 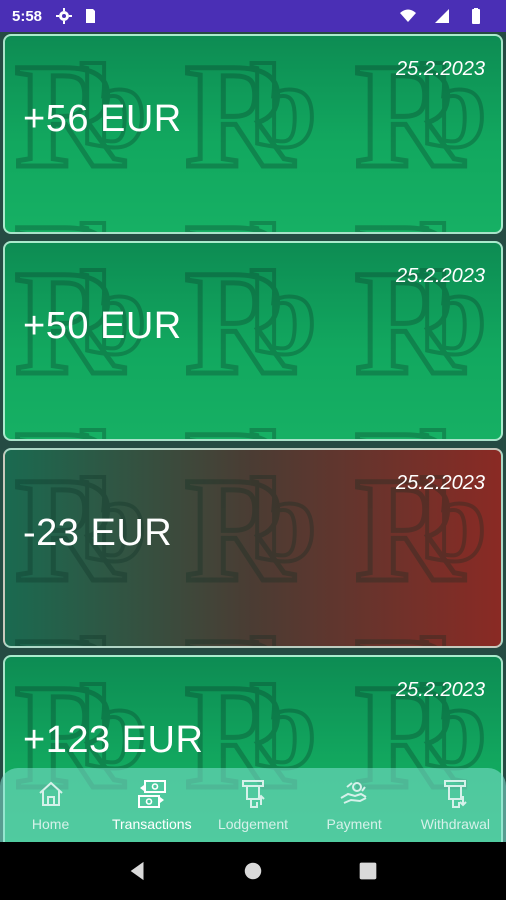 What do you see at coordinates (102, 326) in the screenshot?
I see `transaction-amount: +50 EUR` at bounding box center [102, 326].